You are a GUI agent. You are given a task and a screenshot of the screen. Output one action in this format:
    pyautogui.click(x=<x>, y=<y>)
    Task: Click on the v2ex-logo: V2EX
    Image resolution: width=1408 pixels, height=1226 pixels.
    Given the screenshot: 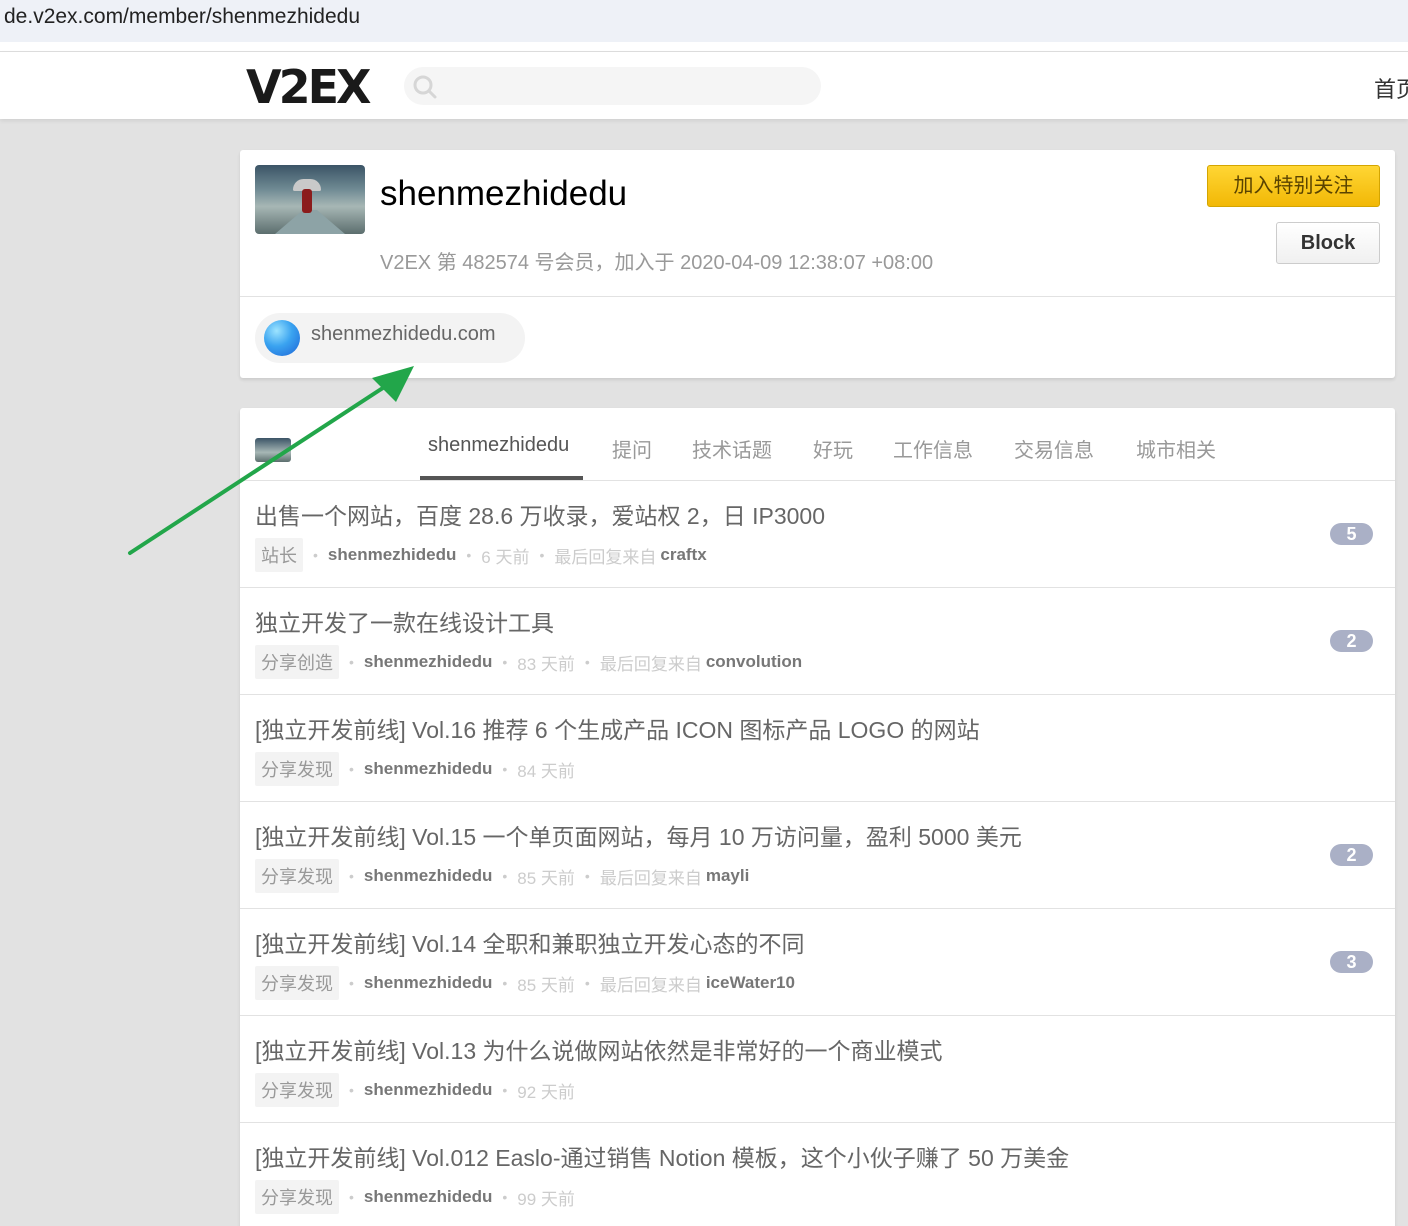 What is the action you would take?
    pyautogui.click(x=308, y=87)
    